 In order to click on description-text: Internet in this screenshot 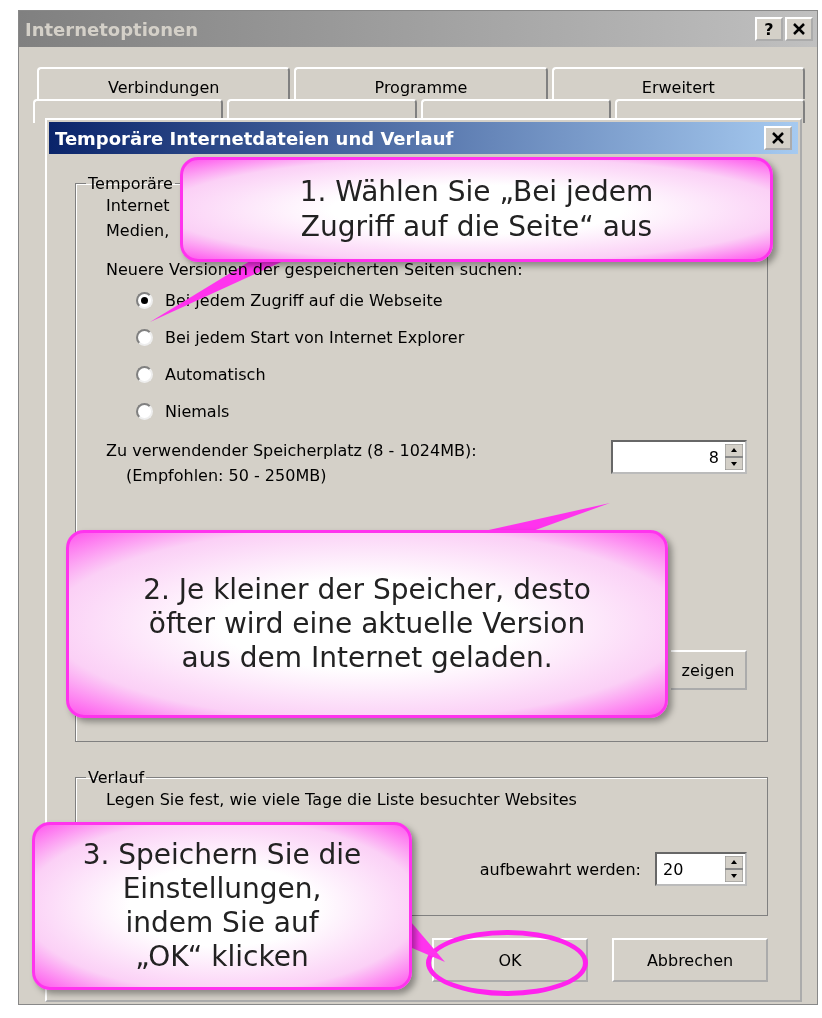, I will do `click(138, 205)`.